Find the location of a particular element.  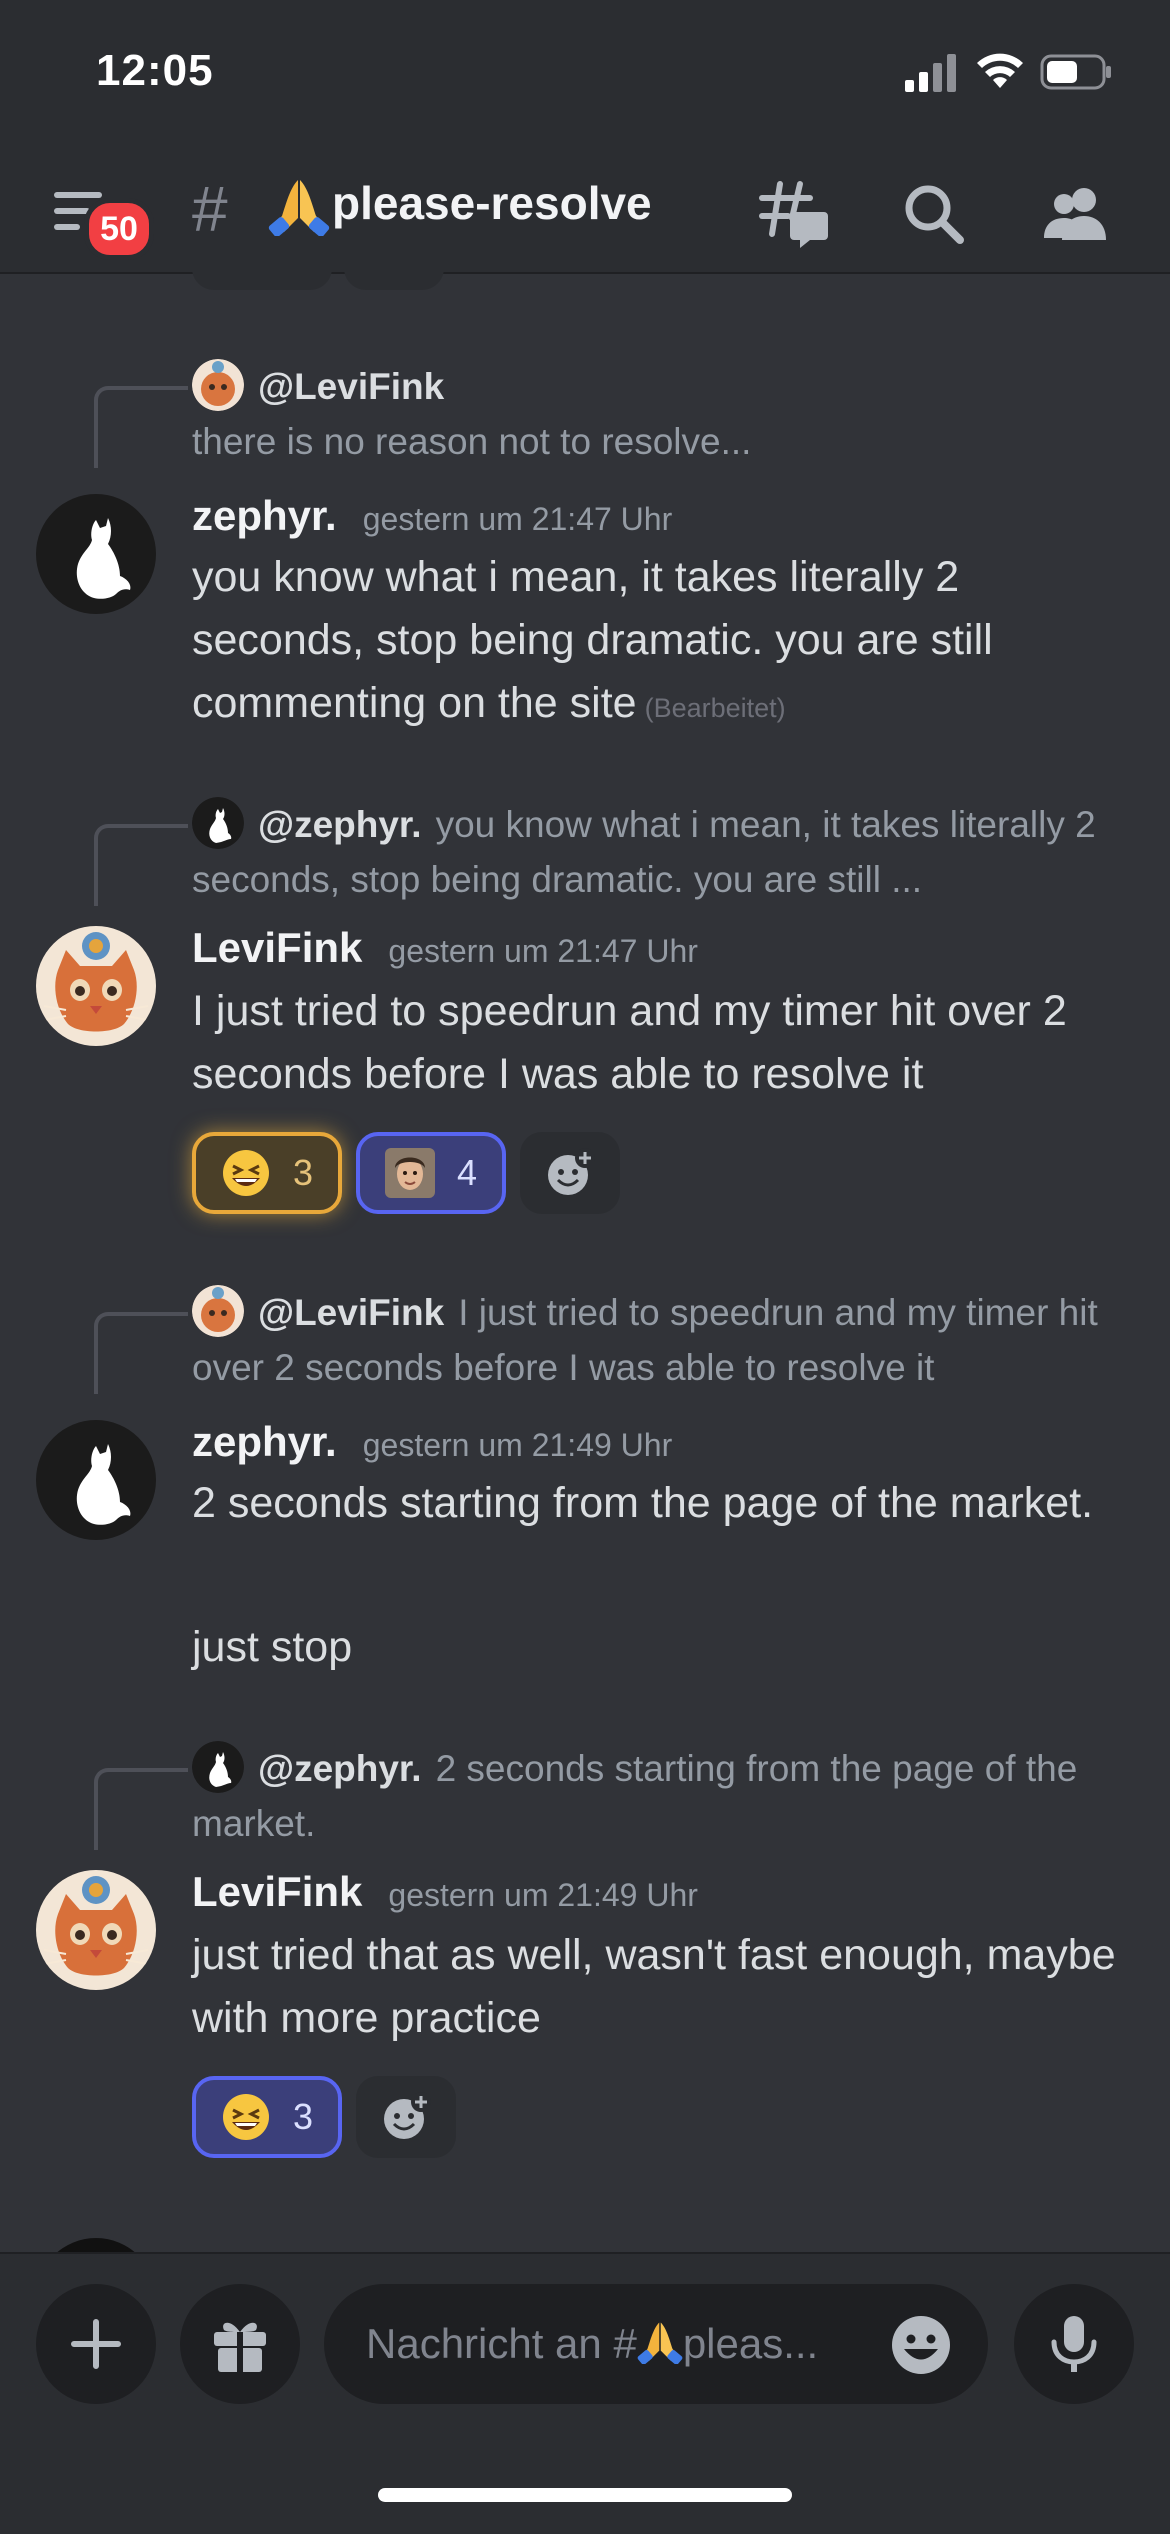

message-author: LeviFink gestern um 21:49 Uhr is located at coordinates (445, 1892).